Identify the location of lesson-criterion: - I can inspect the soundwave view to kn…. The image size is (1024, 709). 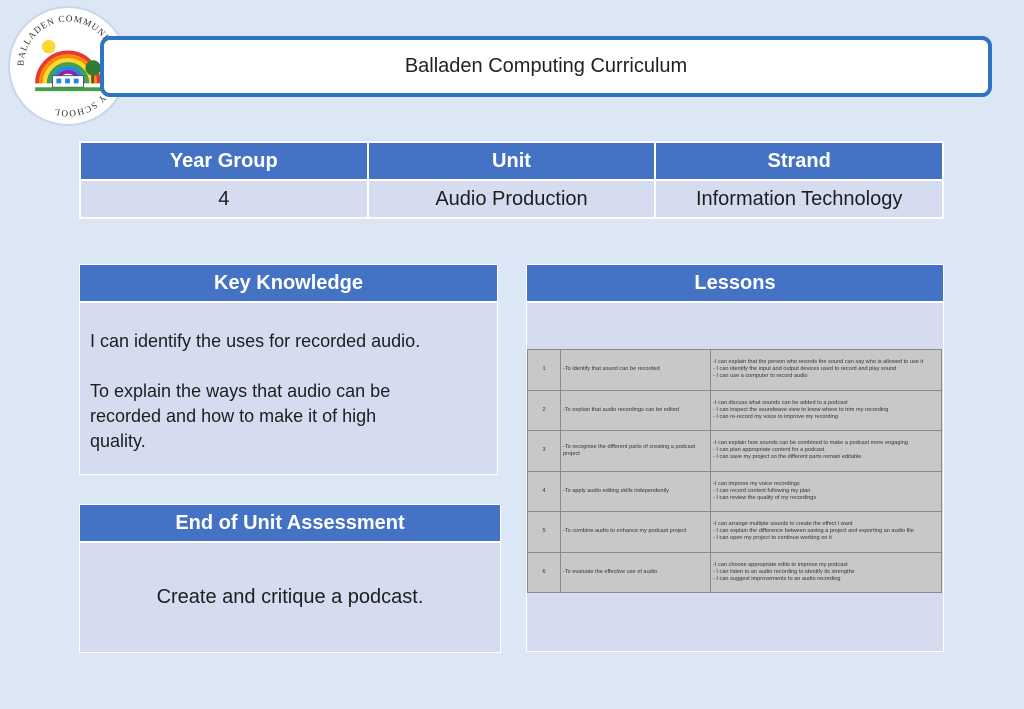
(801, 409).